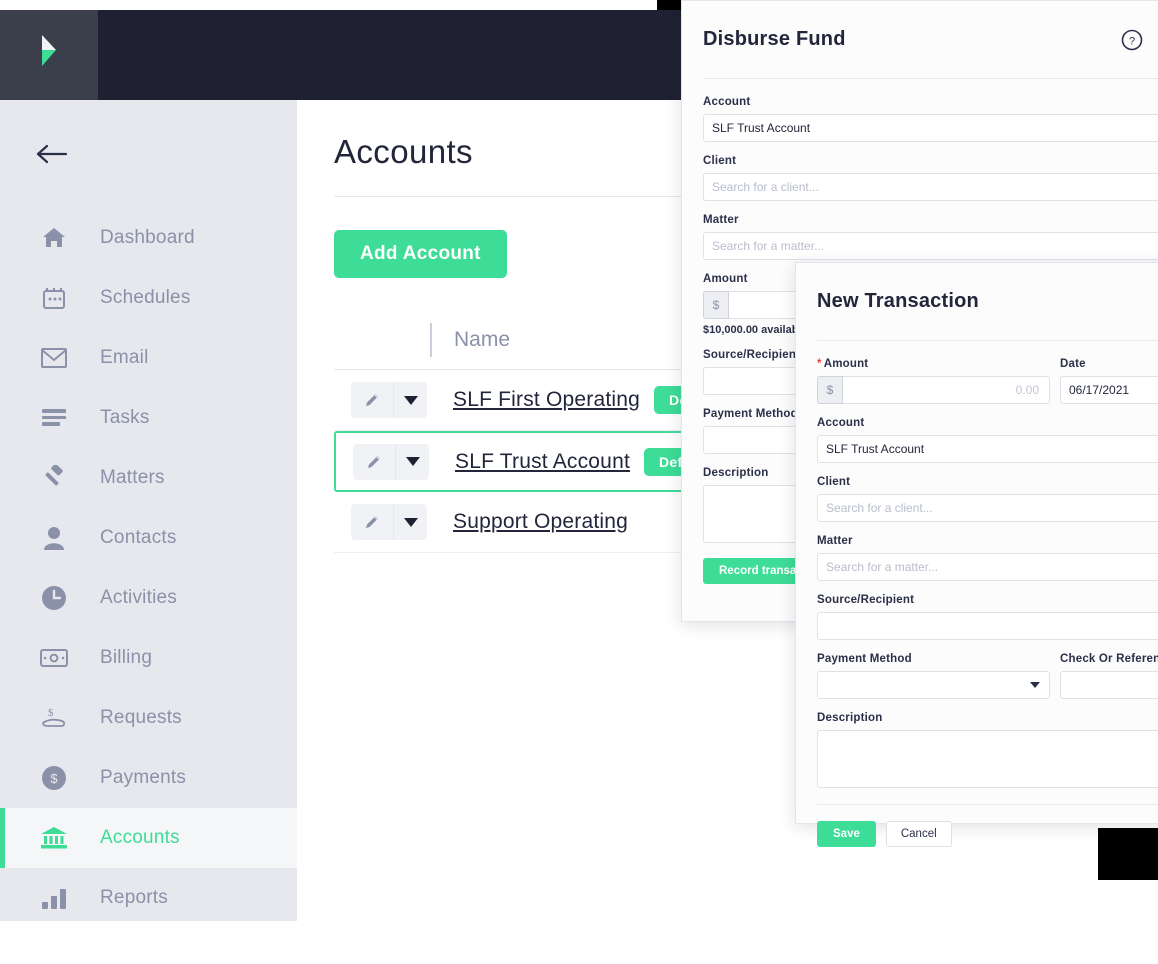 This screenshot has height=964, width=1158. What do you see at coordinates (933, 685) in the screenshot?
I see `payment-method-select` at bounding box center [933, 685].